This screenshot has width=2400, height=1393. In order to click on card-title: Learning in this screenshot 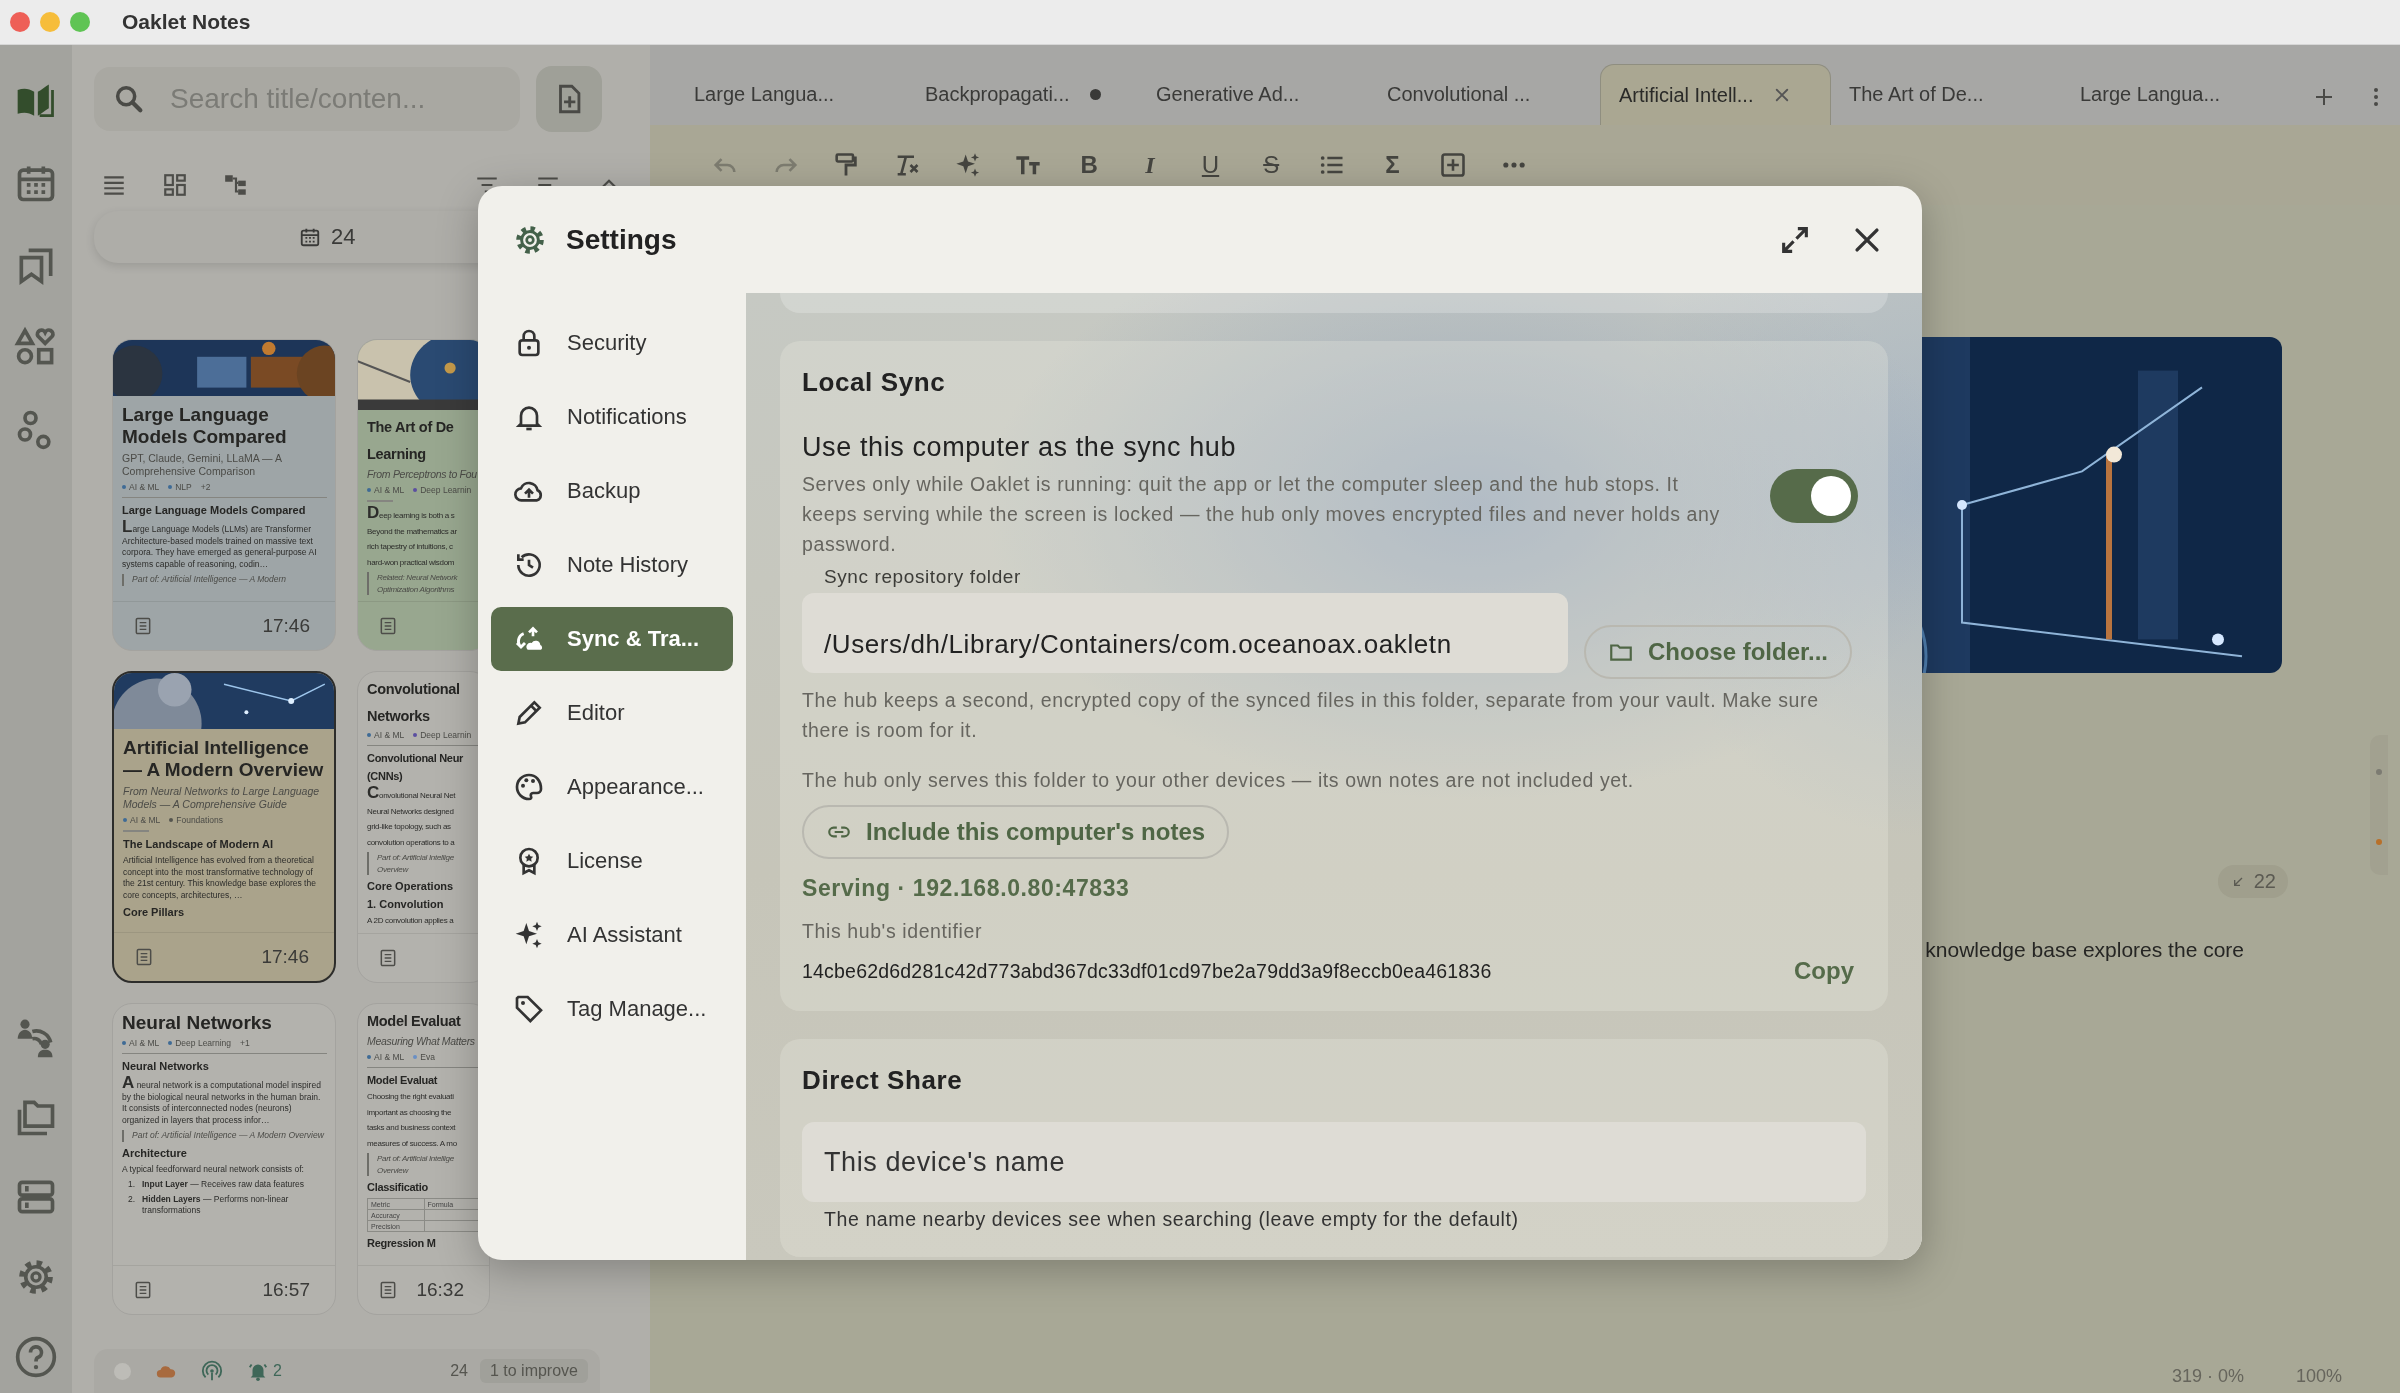, I will do `click(396, 454)`.